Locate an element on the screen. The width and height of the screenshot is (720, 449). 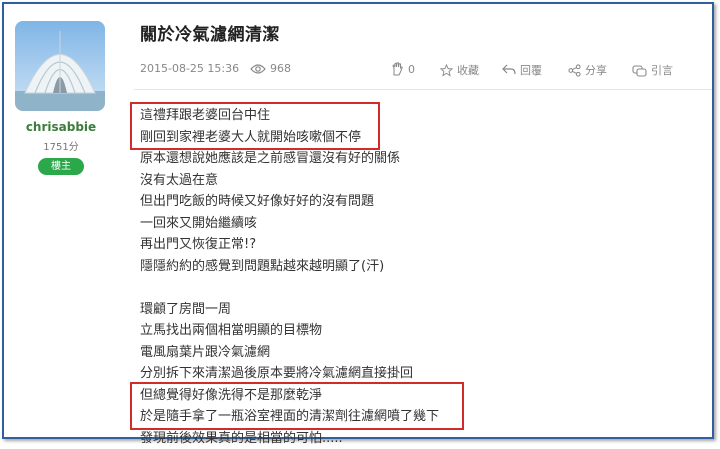
quote-button: 引言 is located at coordinates (652, 70).